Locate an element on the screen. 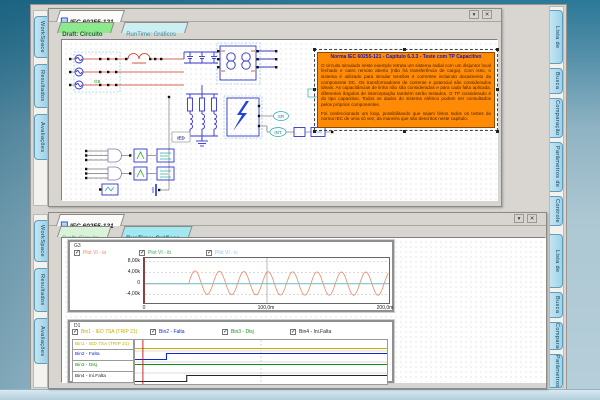 The width and height of the screenshot is (600, 400). legend-bin3: Bin3 - Disj is located at coordinates (242, 332).